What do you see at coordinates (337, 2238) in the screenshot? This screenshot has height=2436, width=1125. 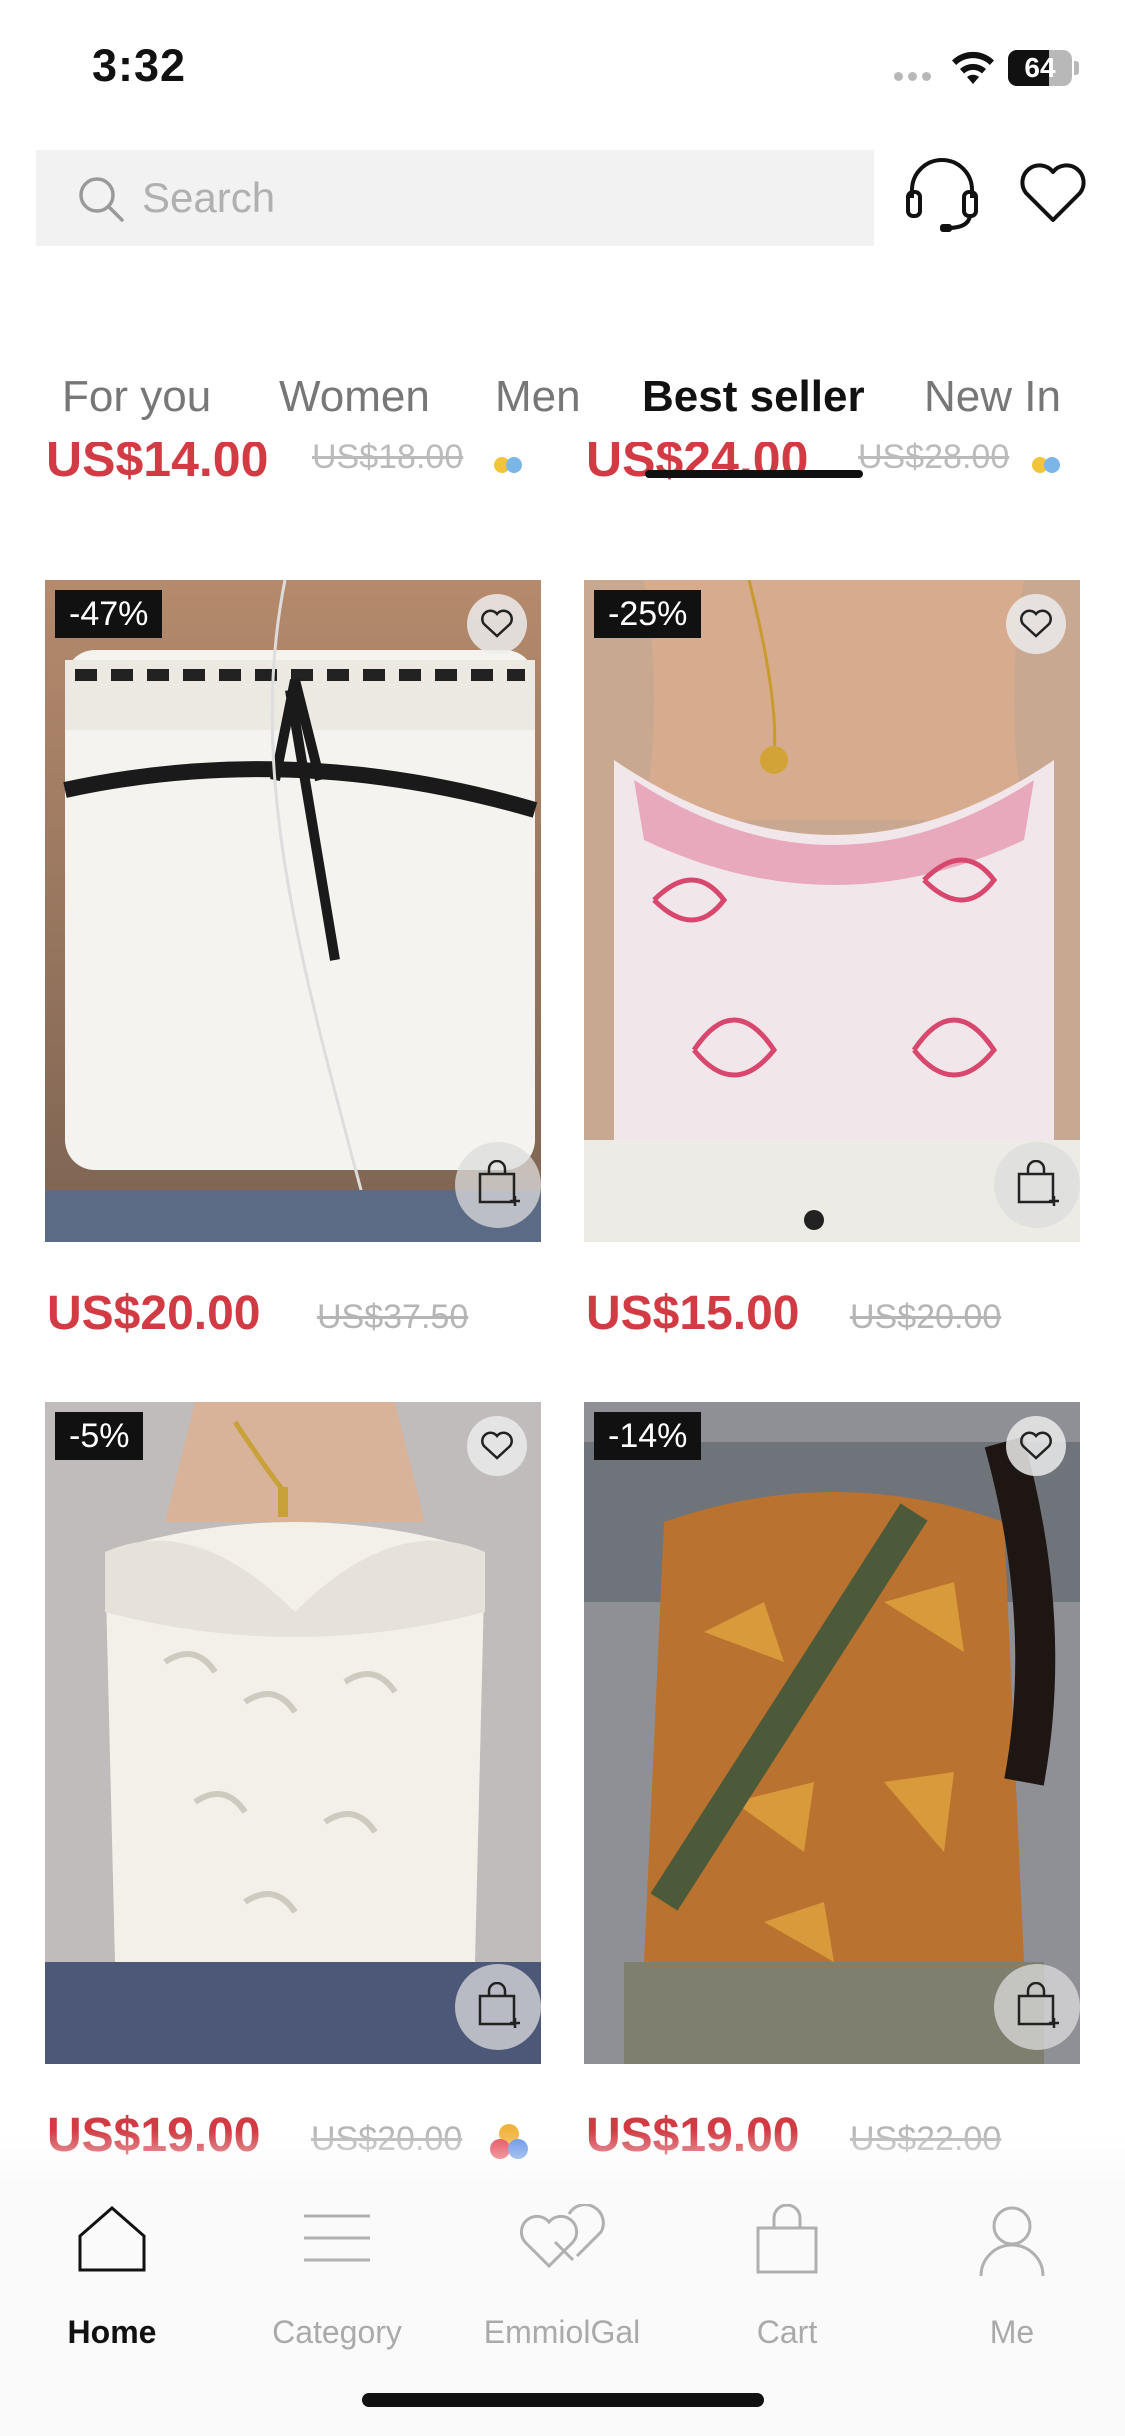 I see `category-icon` at bounding box center [337, 2238].